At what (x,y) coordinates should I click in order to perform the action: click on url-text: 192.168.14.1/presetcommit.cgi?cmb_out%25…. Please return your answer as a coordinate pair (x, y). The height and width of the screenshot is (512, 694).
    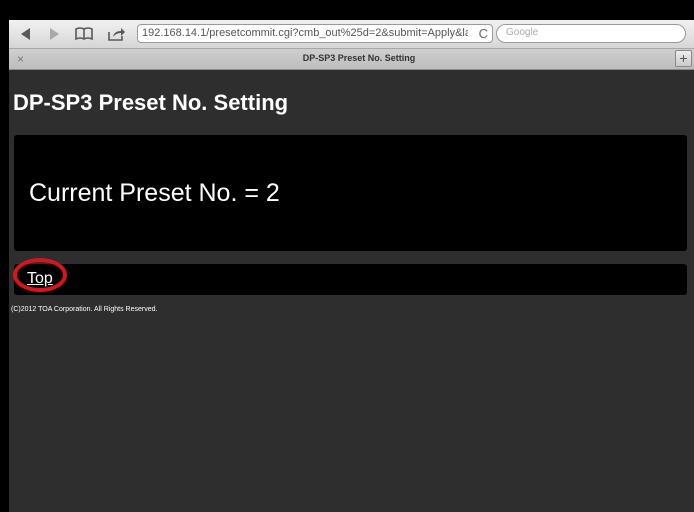
    Looking at the image, I should click on (305, 33).